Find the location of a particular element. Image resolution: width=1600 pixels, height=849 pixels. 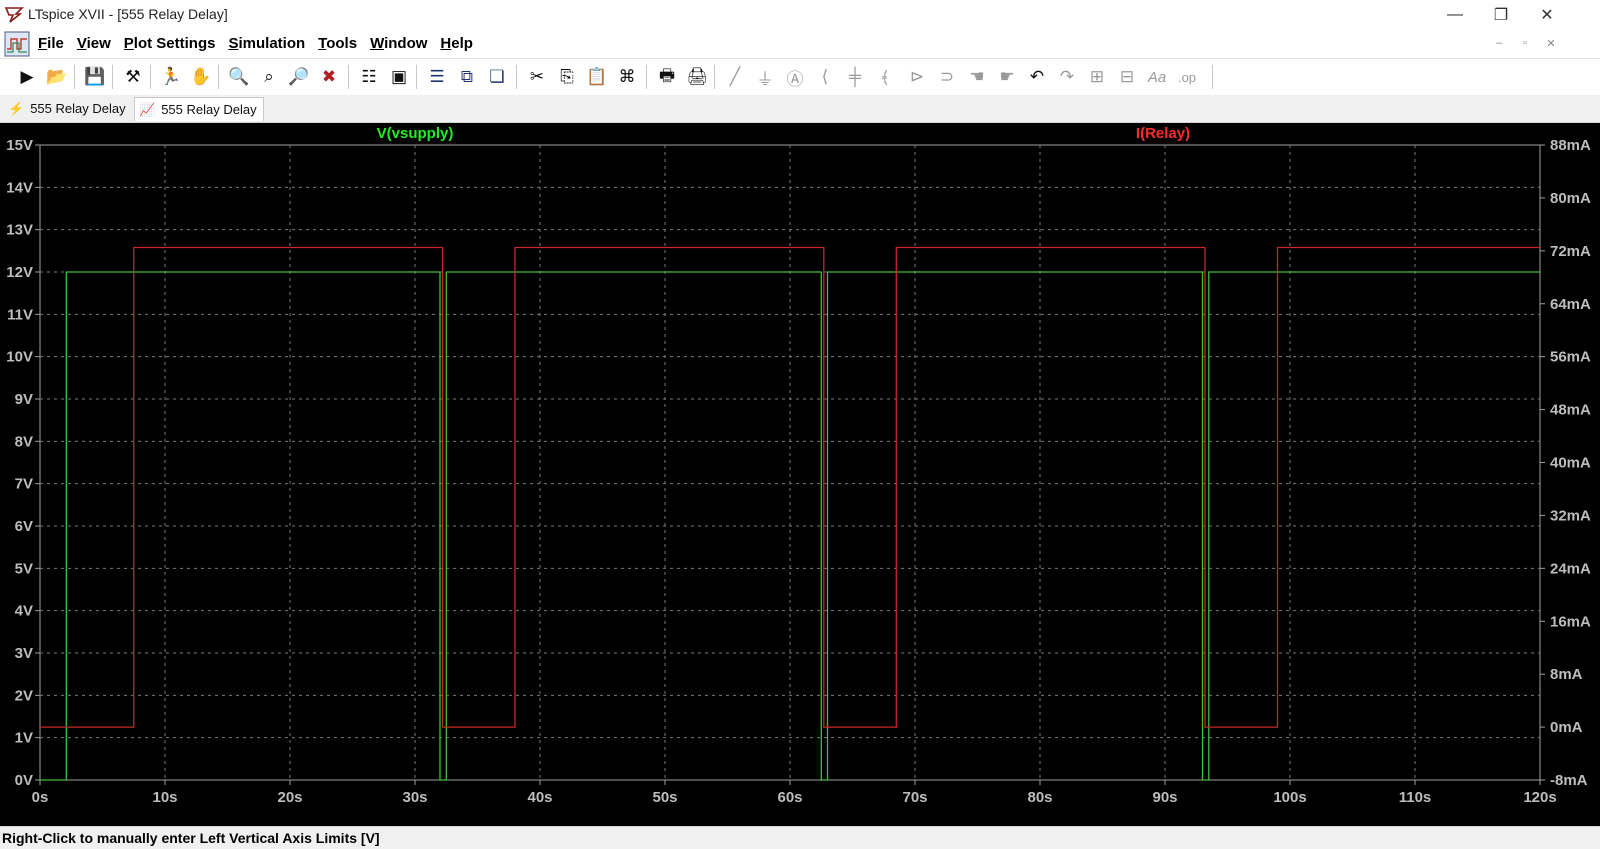

y-left-tick-label: 1V is located at coordinates (24, 738).